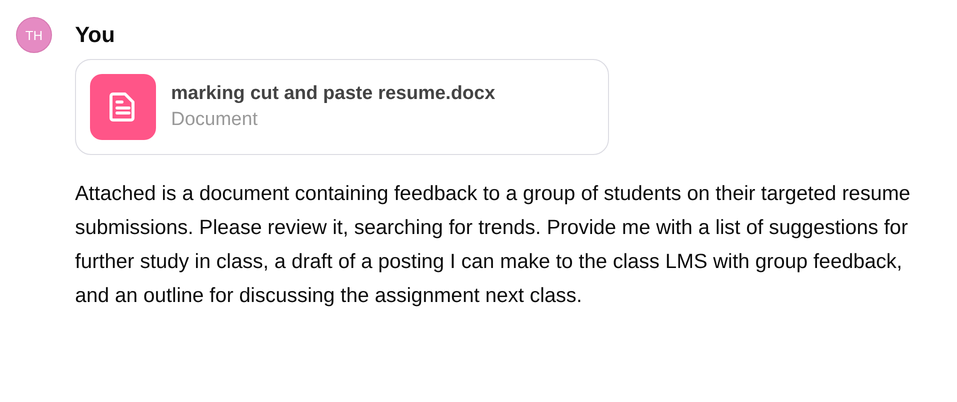 This screenshot has width=957, height=402. What do you see at coordinates (123, 107) in the screenshot?
I see `document-icon` at bounding box center [123, 107].